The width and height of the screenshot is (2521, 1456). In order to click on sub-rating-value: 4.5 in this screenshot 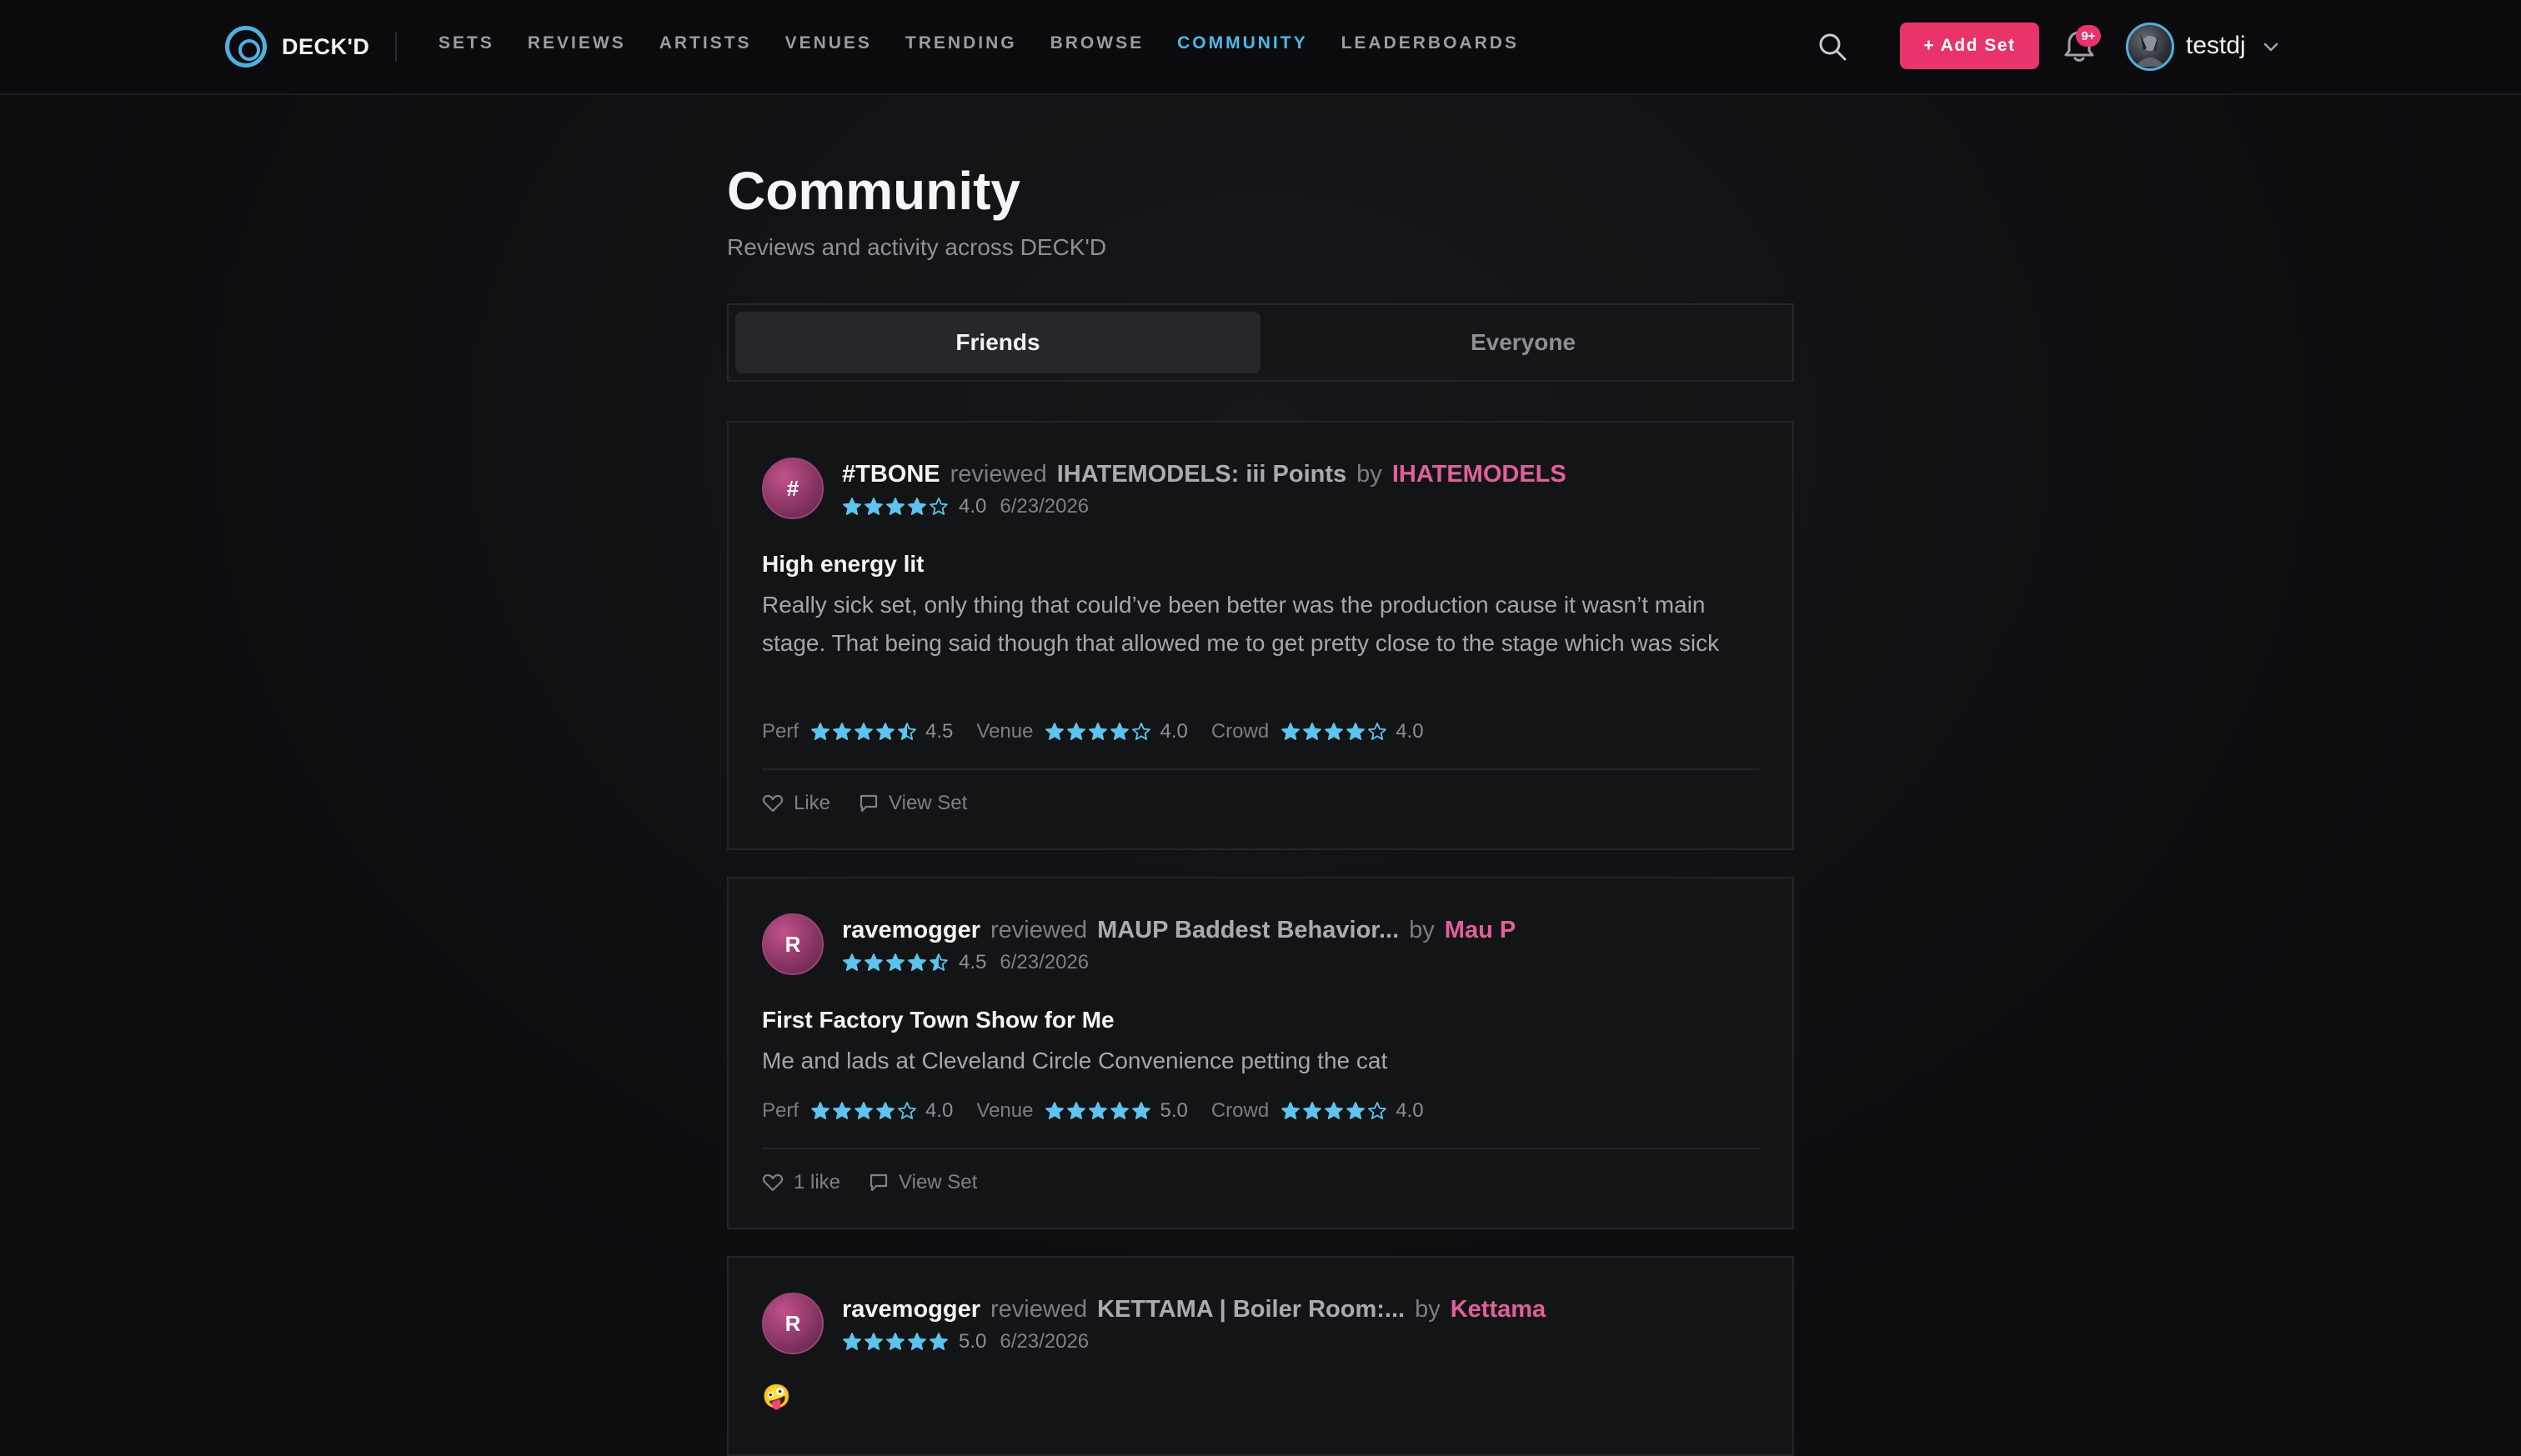, I will do `click(940, 731)`.